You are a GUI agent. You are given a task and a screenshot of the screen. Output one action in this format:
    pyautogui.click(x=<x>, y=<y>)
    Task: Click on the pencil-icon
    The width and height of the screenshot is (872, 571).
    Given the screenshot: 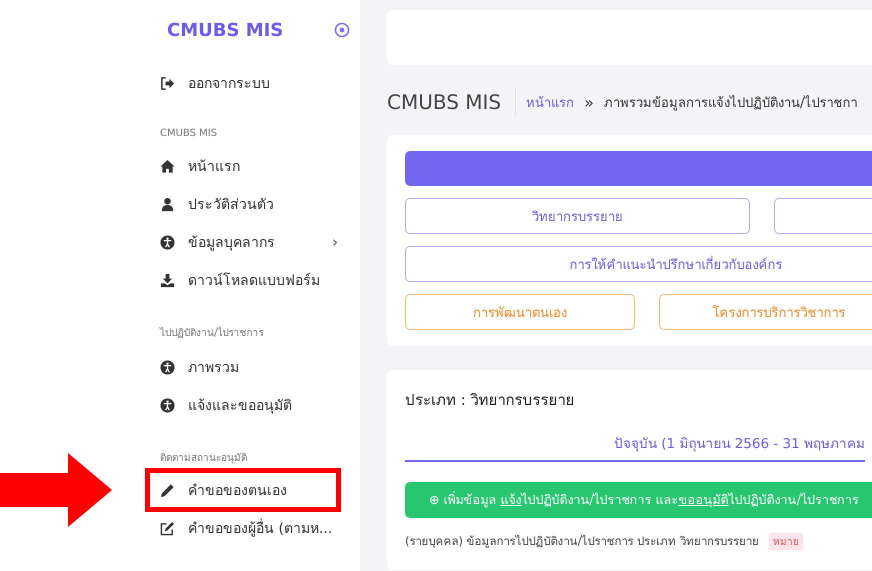 What is the action you would take?
    pyautogui.click(x=167, y=490)
    